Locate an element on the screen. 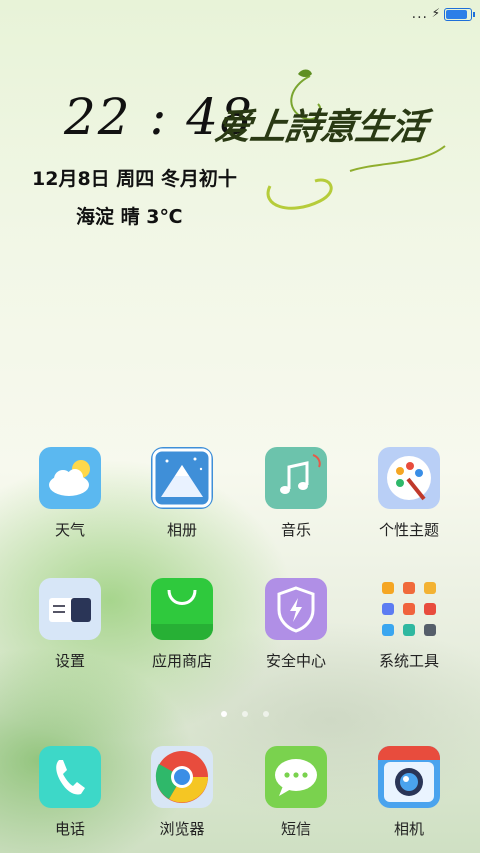 Image resolution: width=480 pixels, height=853 pixels. message-bubble-icon is located at coordinates (296, 777).